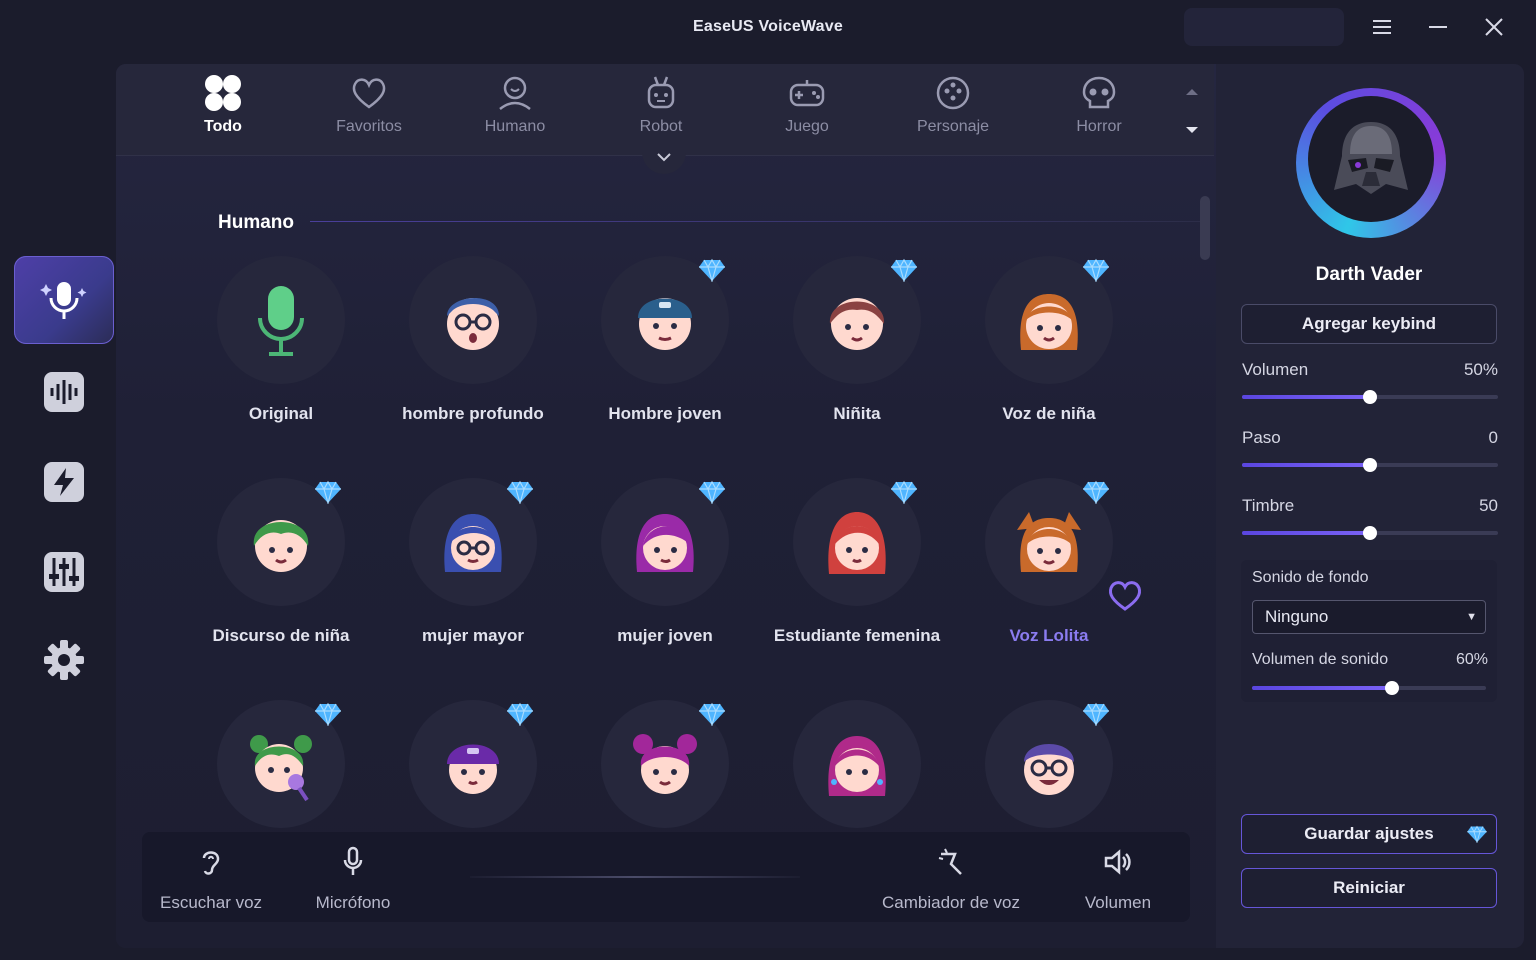 Image resolution: width=1536 pixels, height=960 pixels. Describe the element at coordinates (64, 300) in the screenshot. I see `sidebar-item-voice-changer` at that location.